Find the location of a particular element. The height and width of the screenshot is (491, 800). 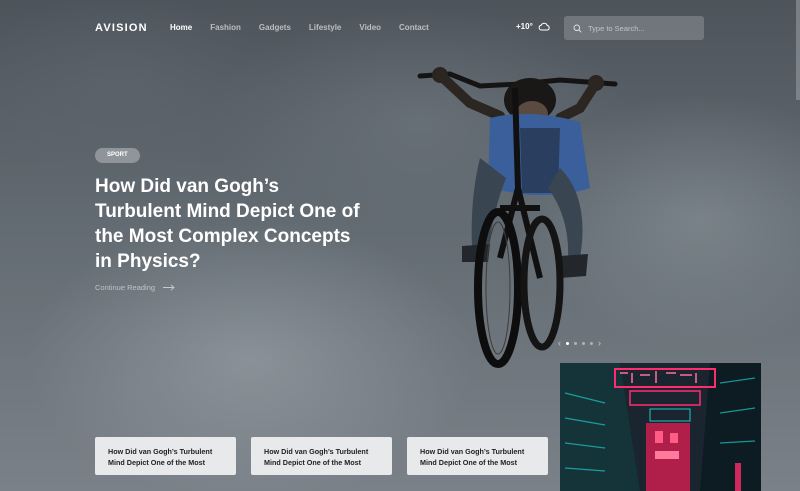

nav-item-video: Video is located at coordinates (370, 27).